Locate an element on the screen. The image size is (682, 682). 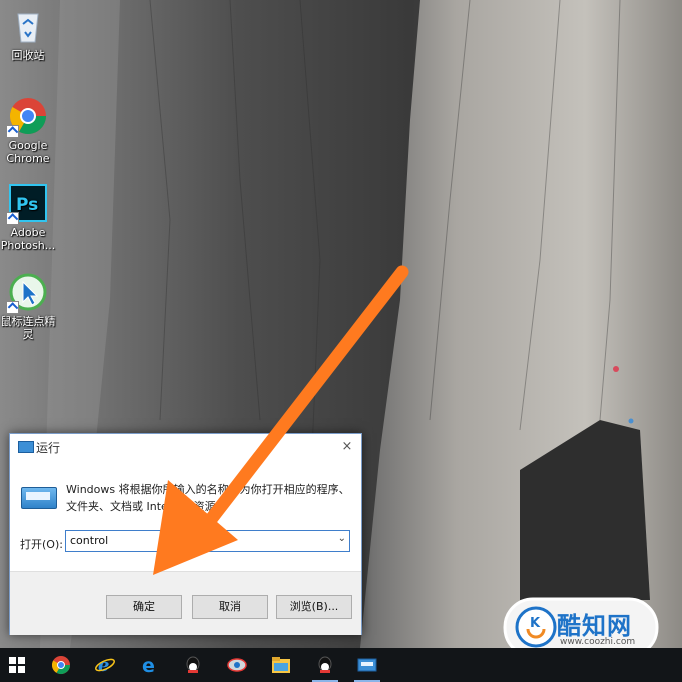
tool-icon is located at coordinates (237, 665).